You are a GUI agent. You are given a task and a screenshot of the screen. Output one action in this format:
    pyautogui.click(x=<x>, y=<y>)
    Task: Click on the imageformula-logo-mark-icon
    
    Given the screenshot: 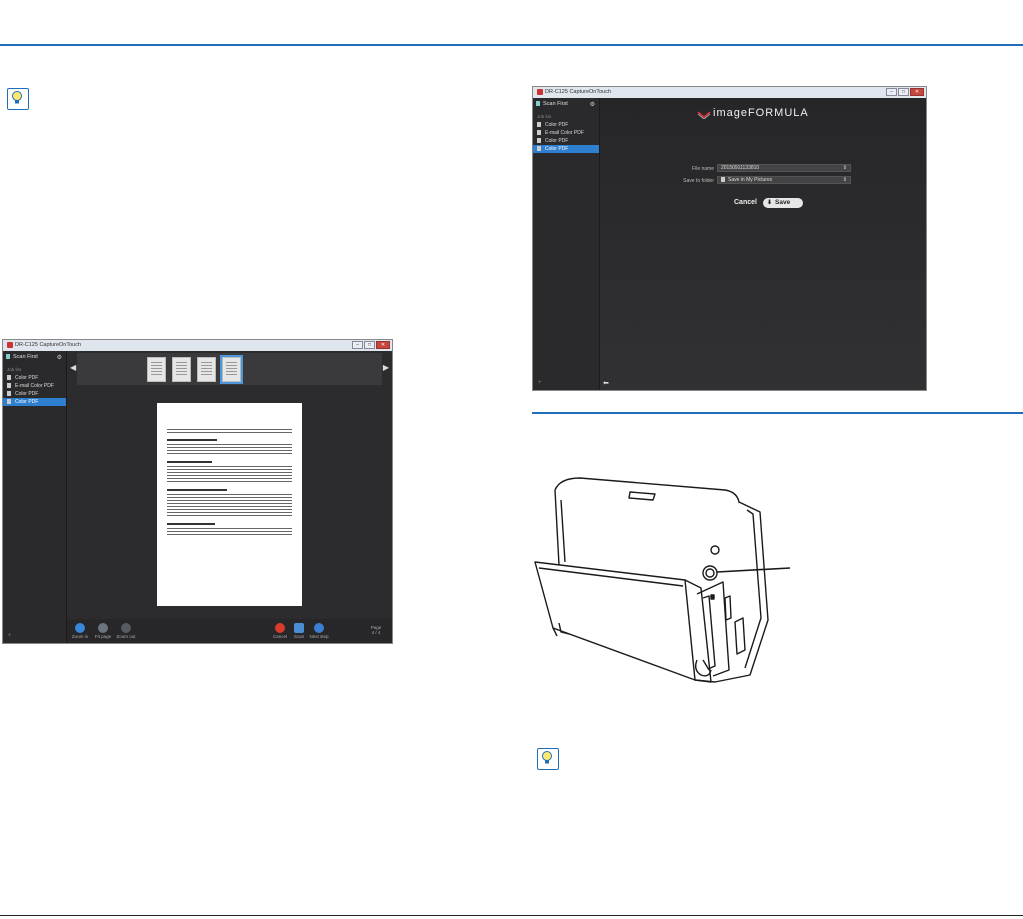 What is the action you would take?
    pyautogui.click(x=704, y=115)
    